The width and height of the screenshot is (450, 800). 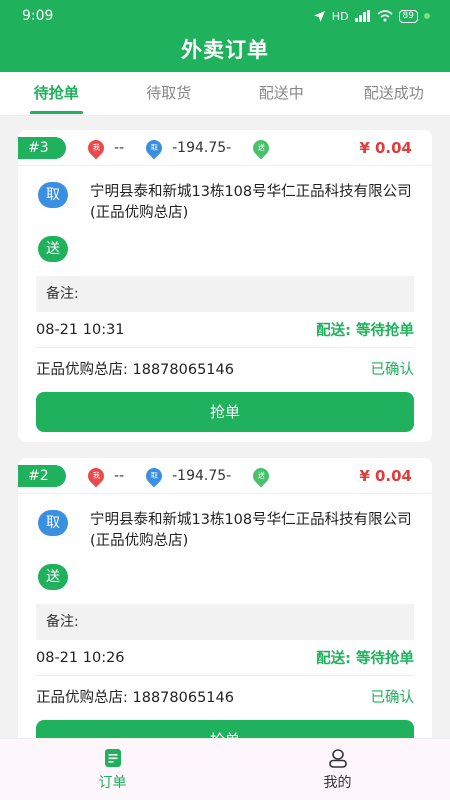 What do you see at coordinates (319, 16) in the screenshot?
I see `location-arrow-icon` at bounding box center [319, 16].